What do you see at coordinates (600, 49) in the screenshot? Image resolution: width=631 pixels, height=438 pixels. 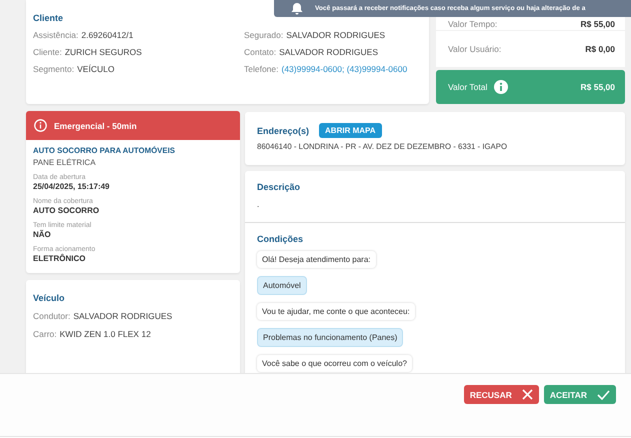 I see `value-amount: R$ 0,00` at bounding box center [600, 49].